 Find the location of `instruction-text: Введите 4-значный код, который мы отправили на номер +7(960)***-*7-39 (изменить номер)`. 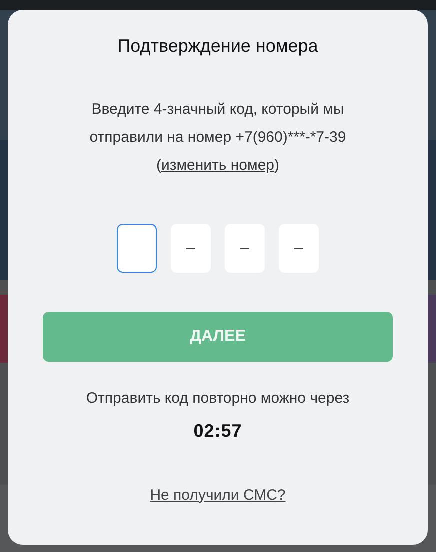

instruction-text: Введите 4-значный код, который мы отправили на номер +7(960)***-*7-39 (изменить номер) is located at coordinates (218, 138).